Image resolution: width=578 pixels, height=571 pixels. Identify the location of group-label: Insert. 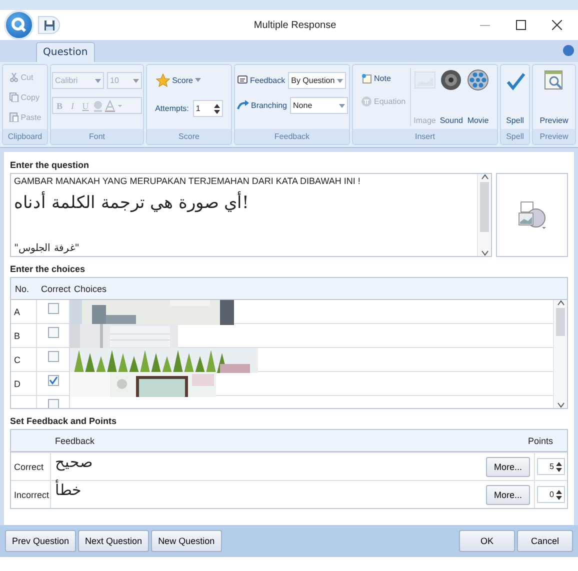
(425, 136).